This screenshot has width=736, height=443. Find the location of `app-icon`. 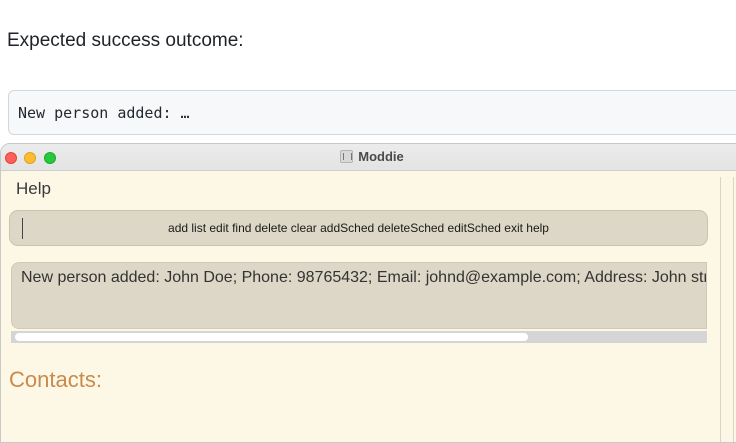

app-icon is located at coordinates (347, 156).